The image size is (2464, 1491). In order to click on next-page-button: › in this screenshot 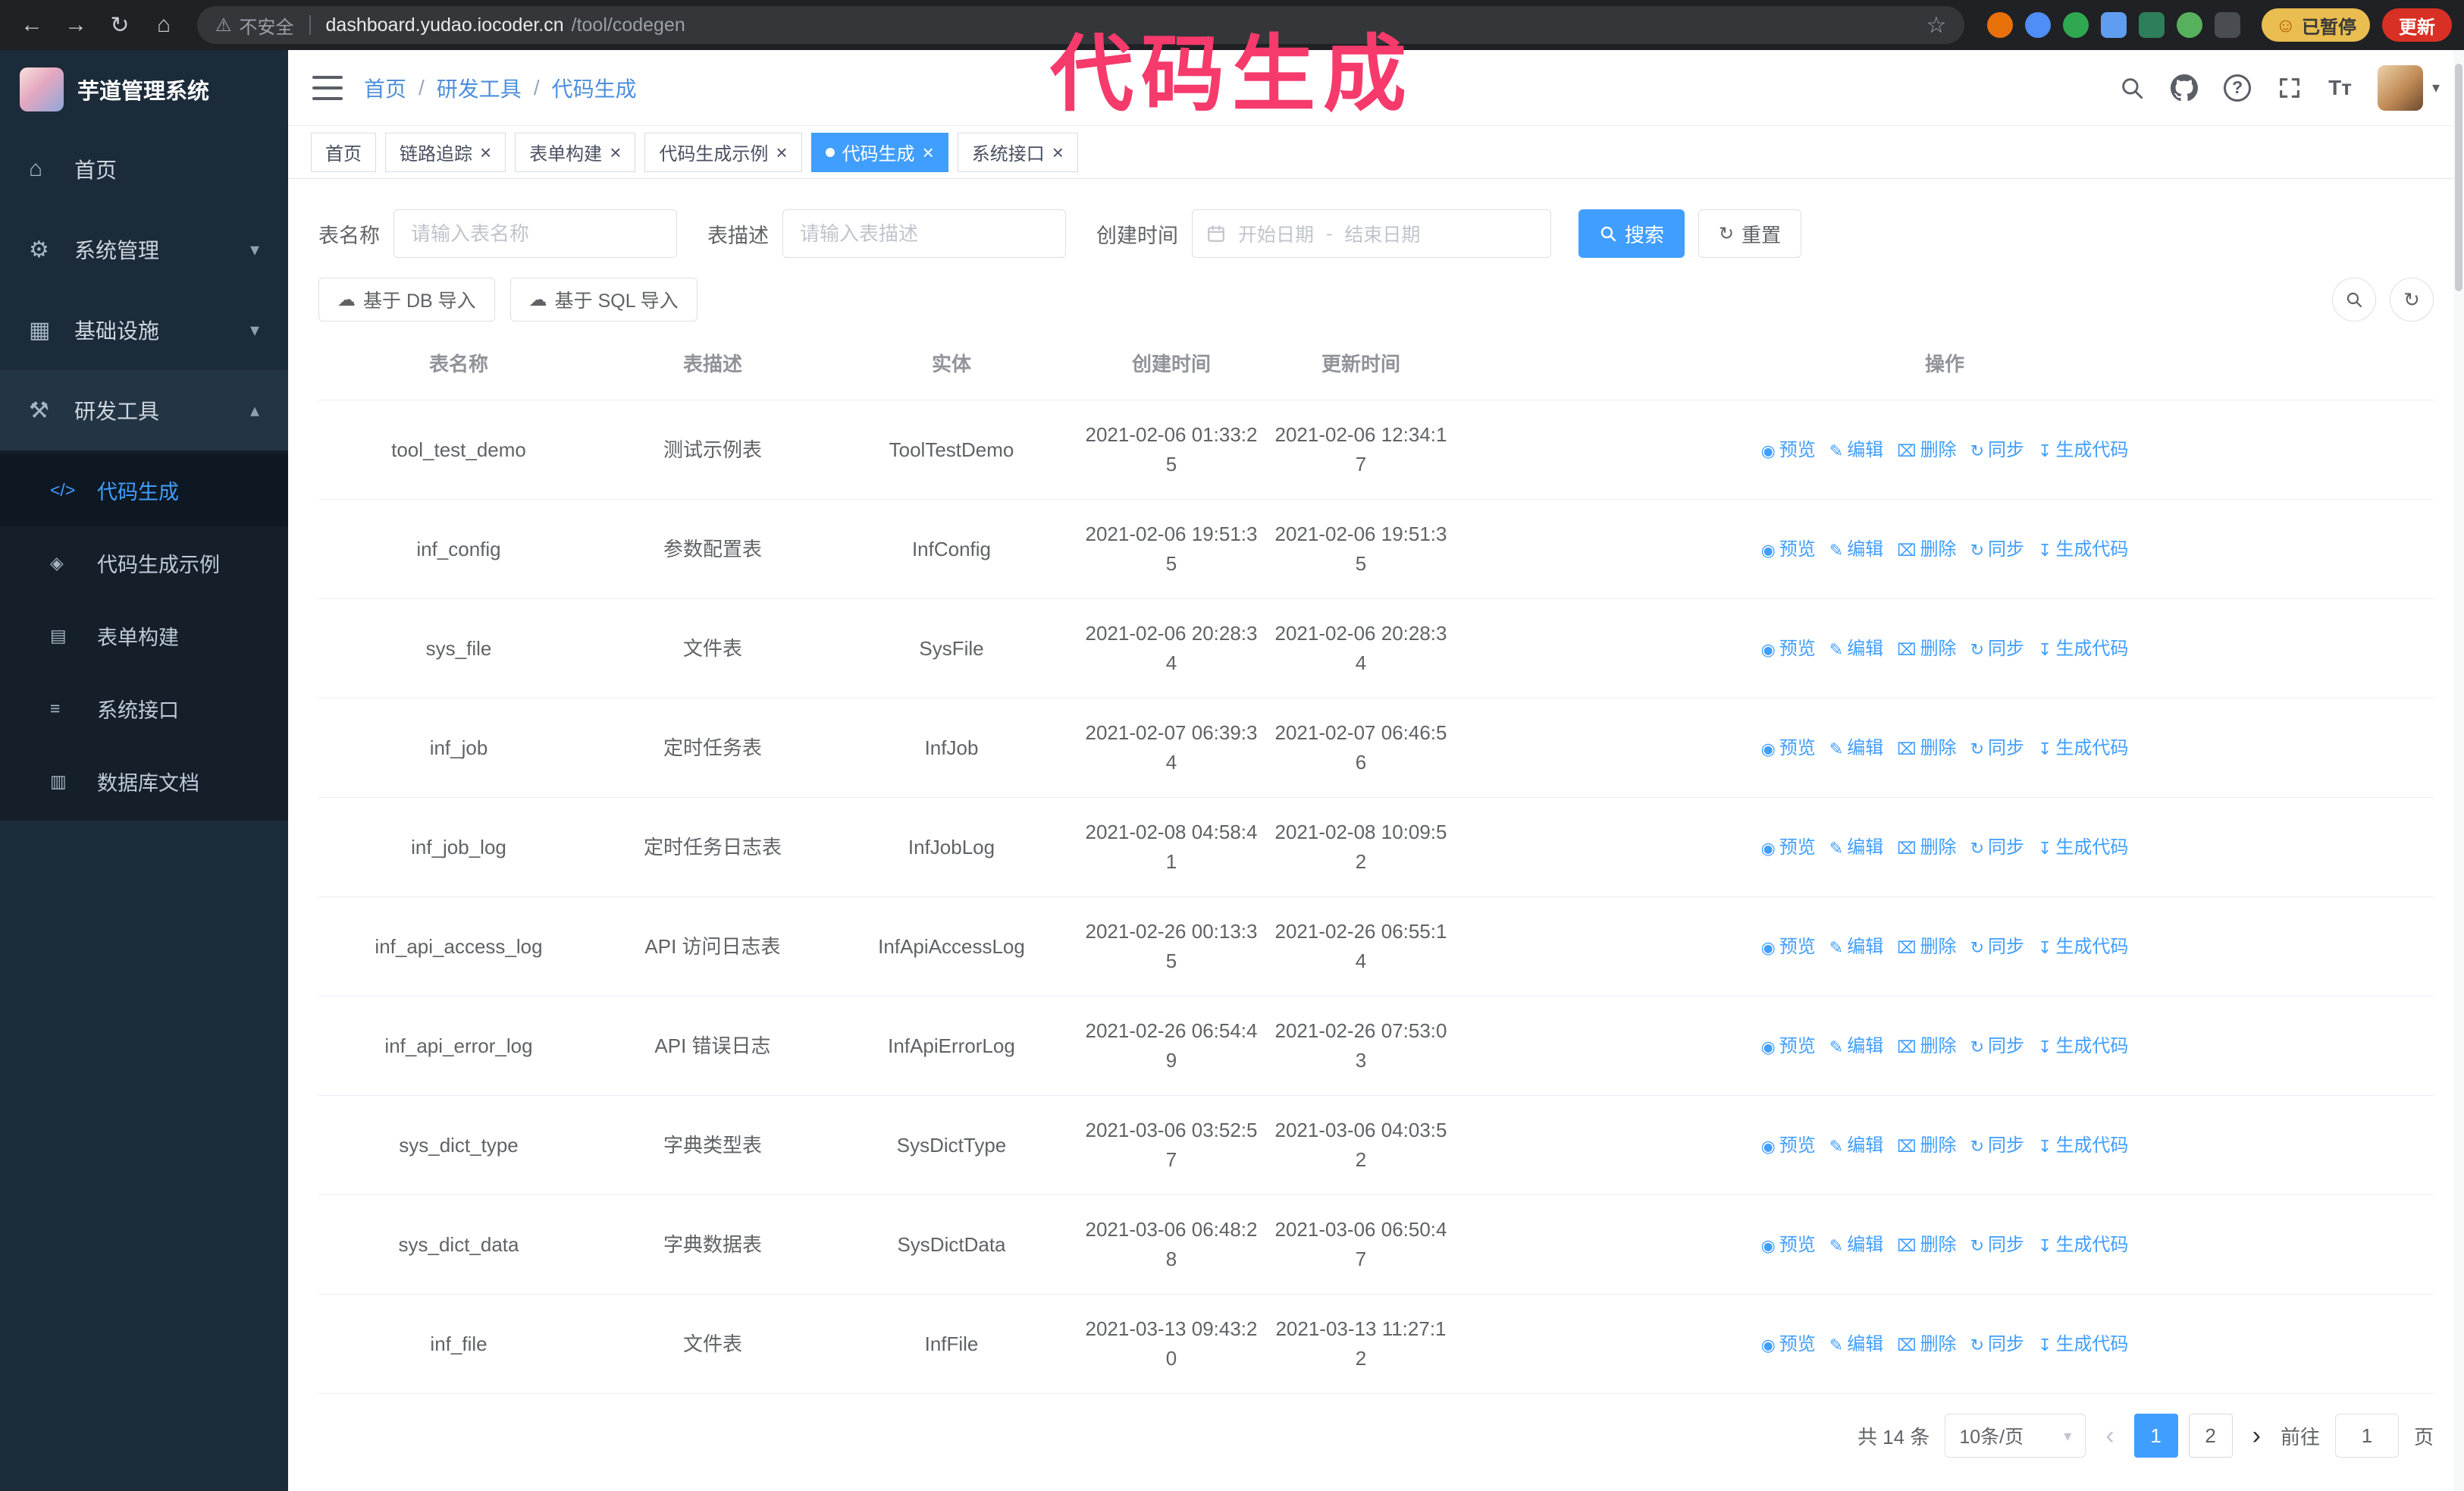, I will do `click(2257, 1436)`.